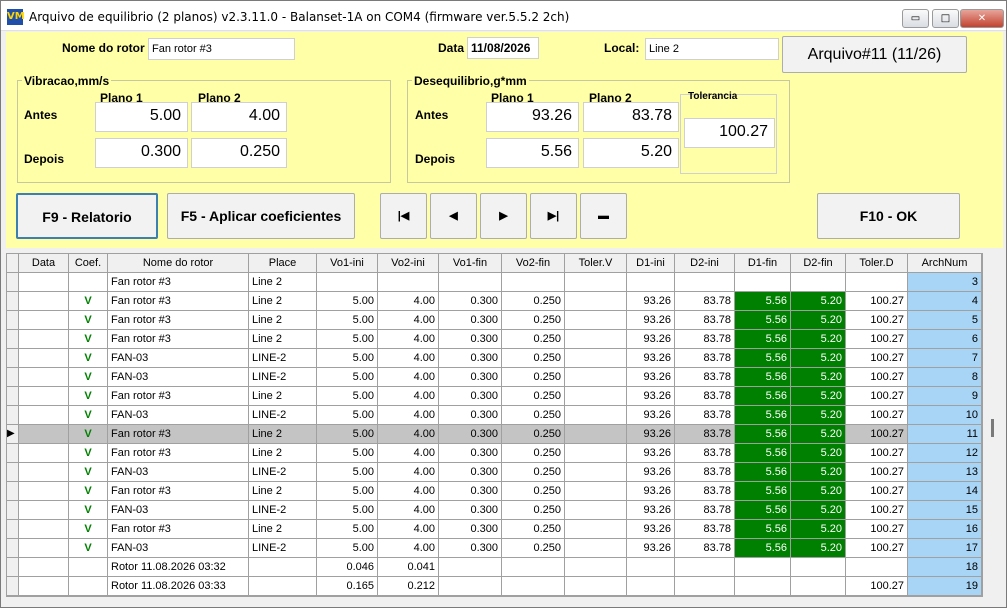 The image size is (1007, 608). I want to click on cell-vo1-fin, so click(470, 567).